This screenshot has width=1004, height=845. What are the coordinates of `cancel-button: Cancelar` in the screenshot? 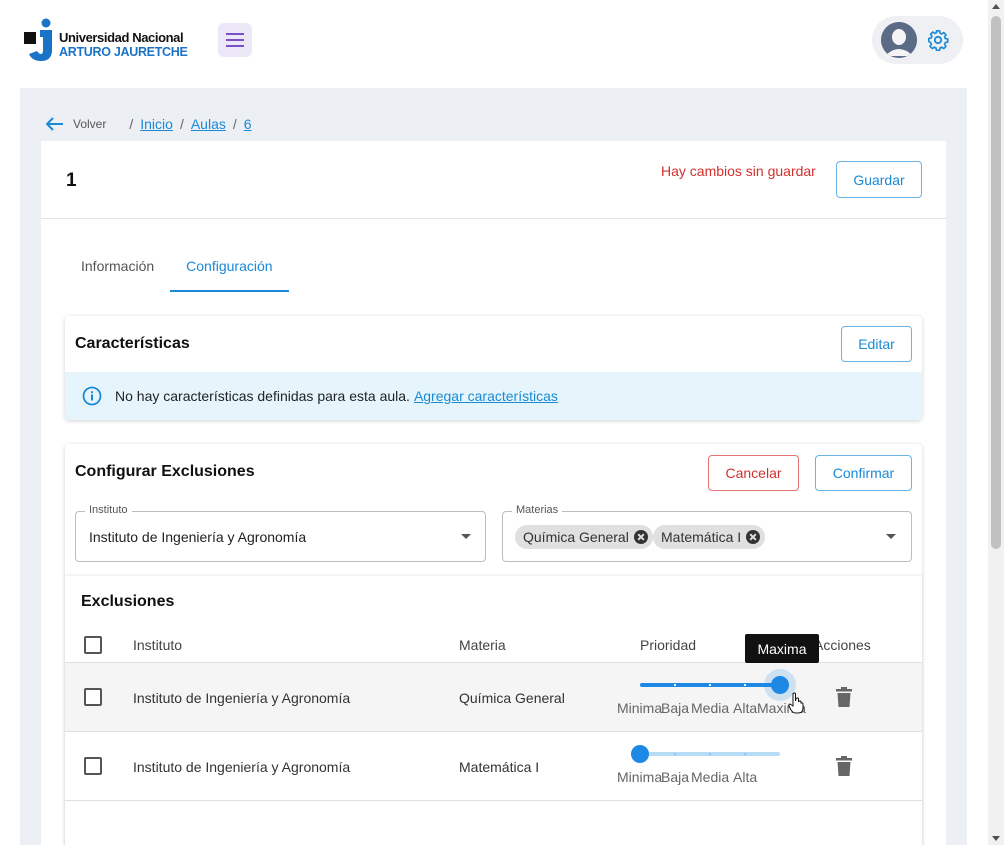 It's located at (753, 473).